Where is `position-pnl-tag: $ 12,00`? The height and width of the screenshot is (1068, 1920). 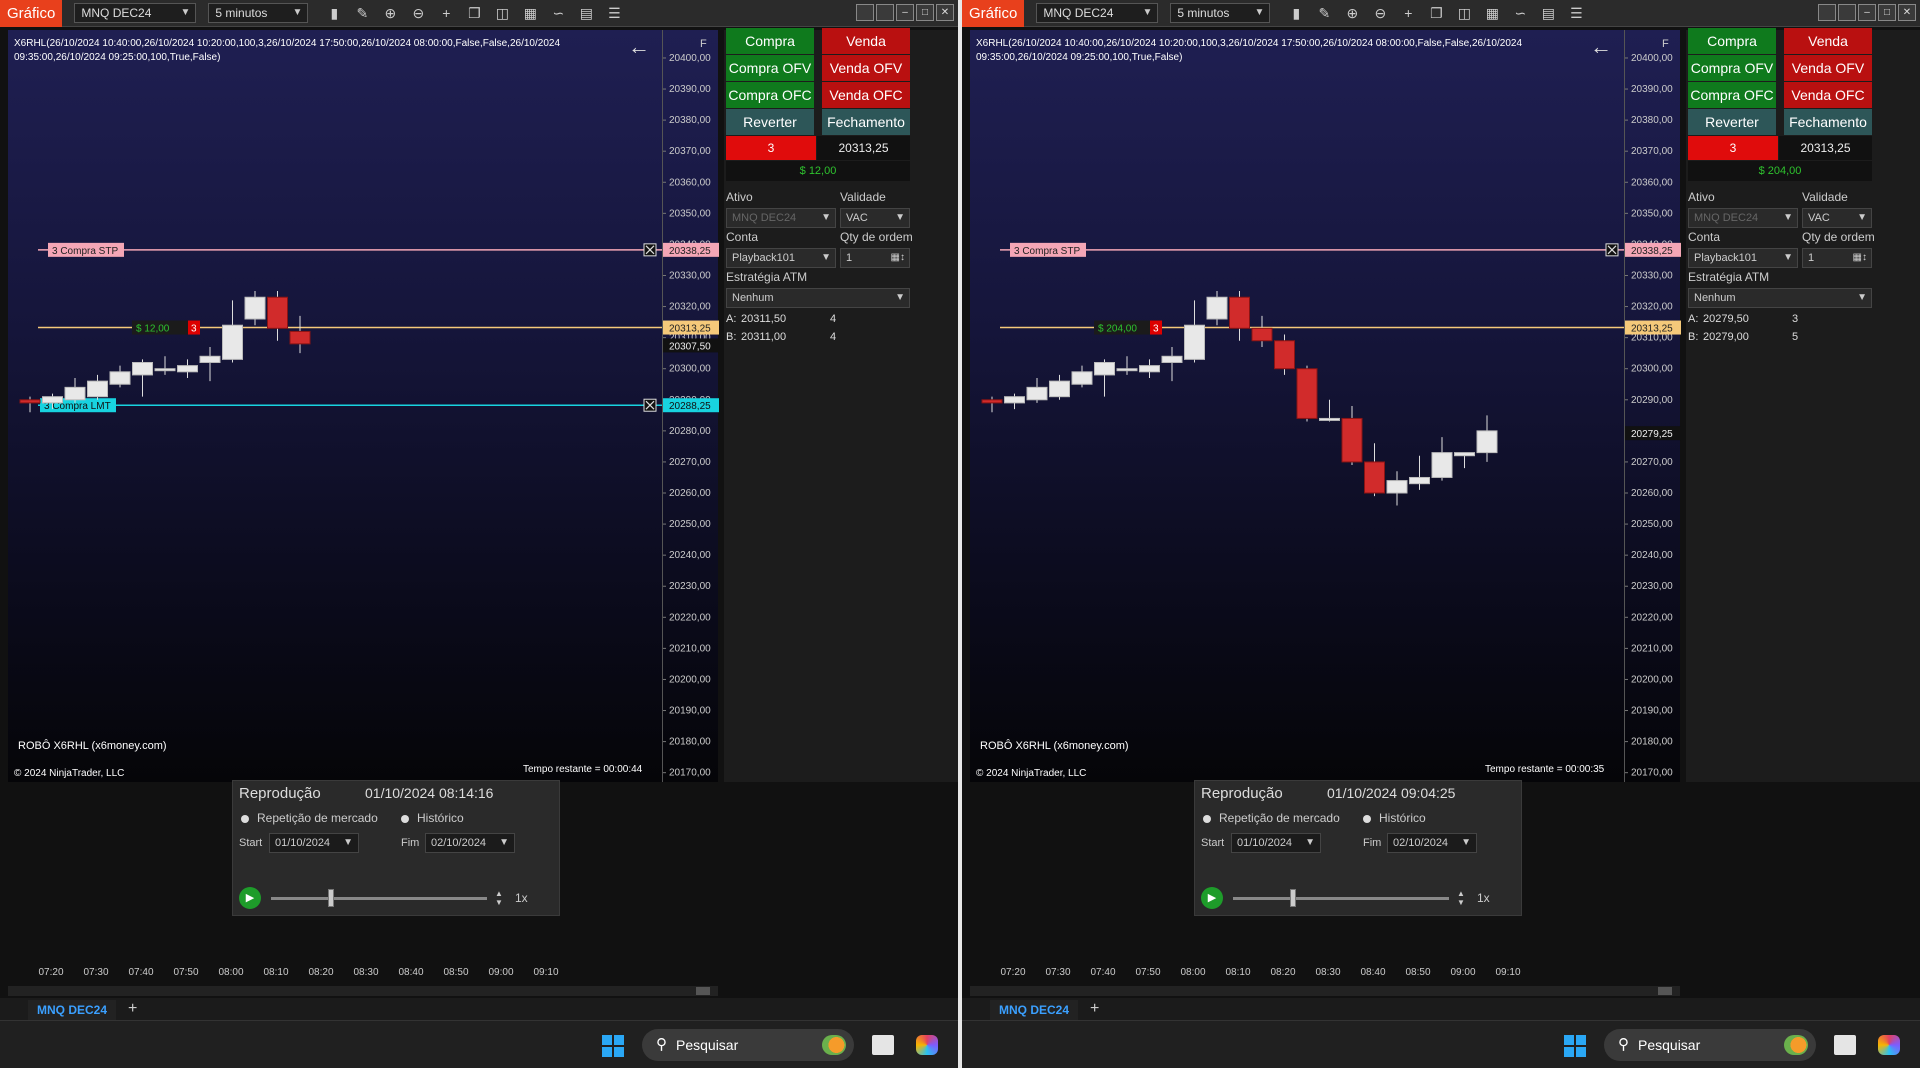
position-pnl-tag: $ 12,00 is located at coordinates (153, 329).